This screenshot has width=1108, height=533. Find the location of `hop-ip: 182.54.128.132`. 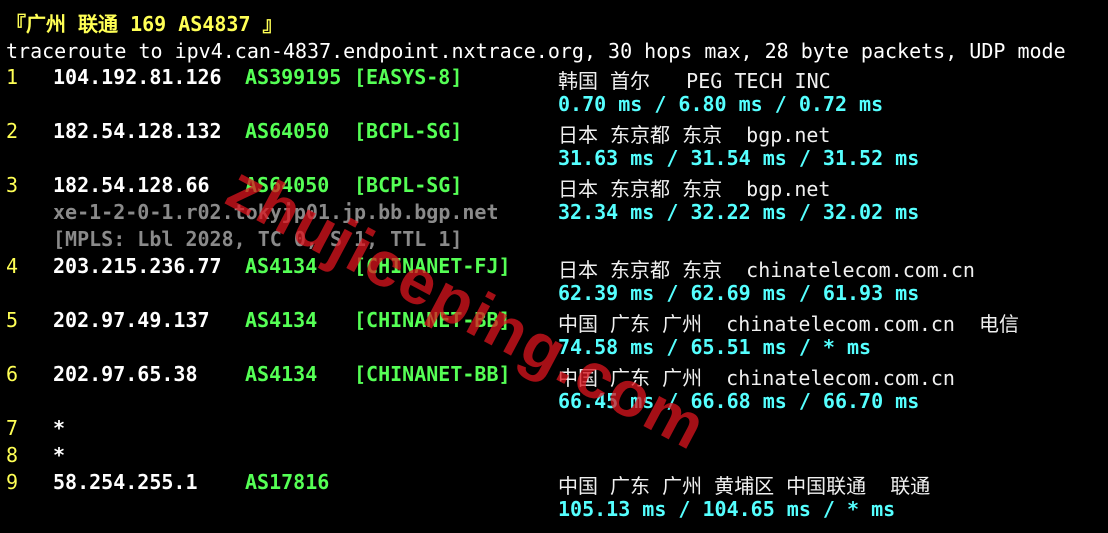

hop-ip: 182.54.128.132 is located at coordinates (137, 131).